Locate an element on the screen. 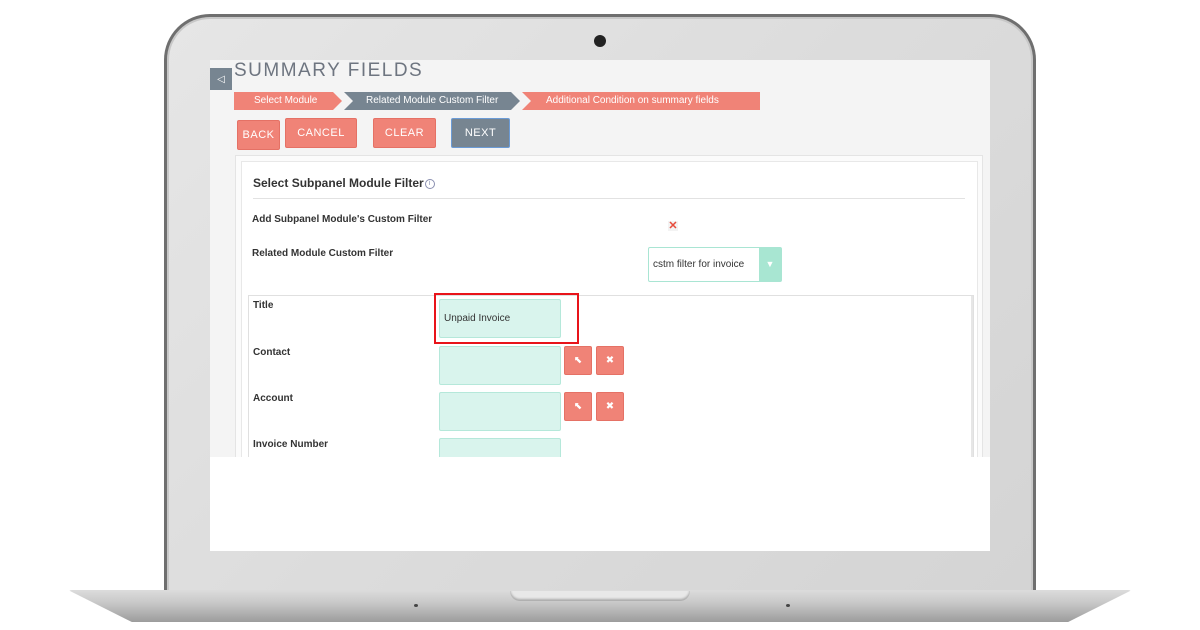 The width and height of the screenshot is (1200, 630). contact-input is located at coordinates (500, 365).